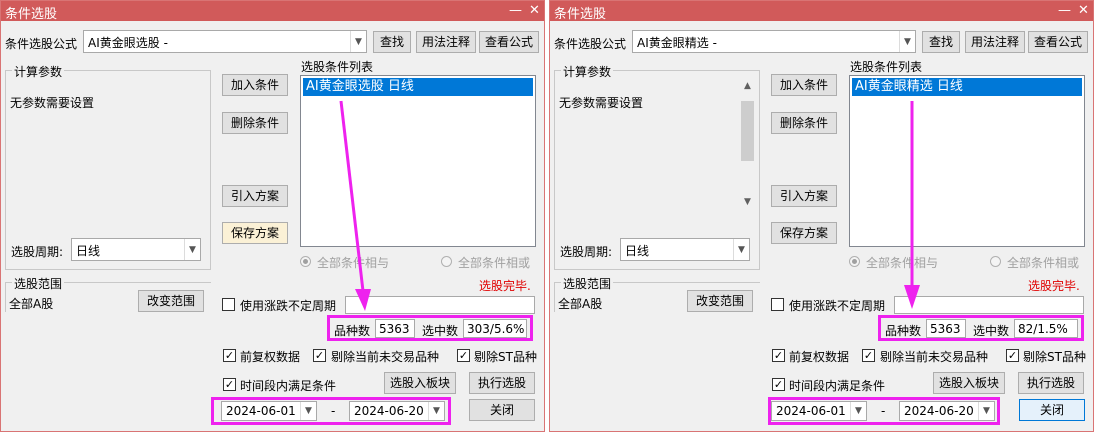  I want to click on selected-label: 选中数, so click(440, 331).